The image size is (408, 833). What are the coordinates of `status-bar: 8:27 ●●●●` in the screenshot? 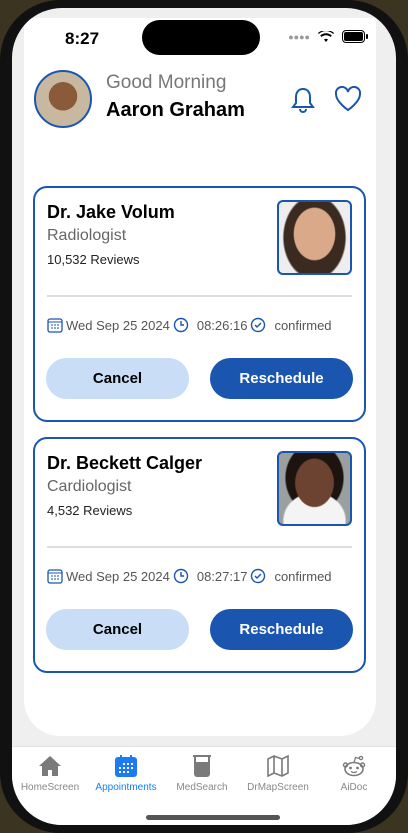 It's located at (204, 33).